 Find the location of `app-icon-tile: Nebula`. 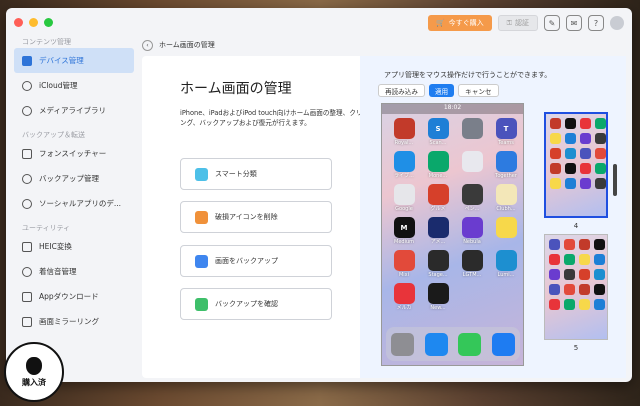

app-icon-tile: Nebula is located at coordinates (472, 231).